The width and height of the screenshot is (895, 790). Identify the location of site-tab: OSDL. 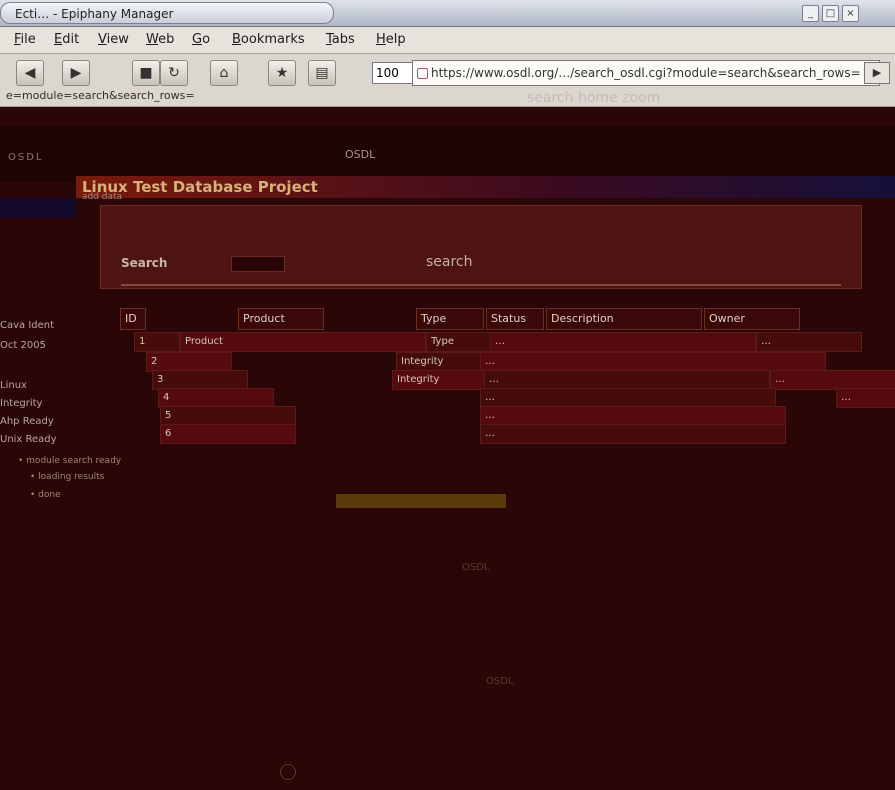
(360, 154).